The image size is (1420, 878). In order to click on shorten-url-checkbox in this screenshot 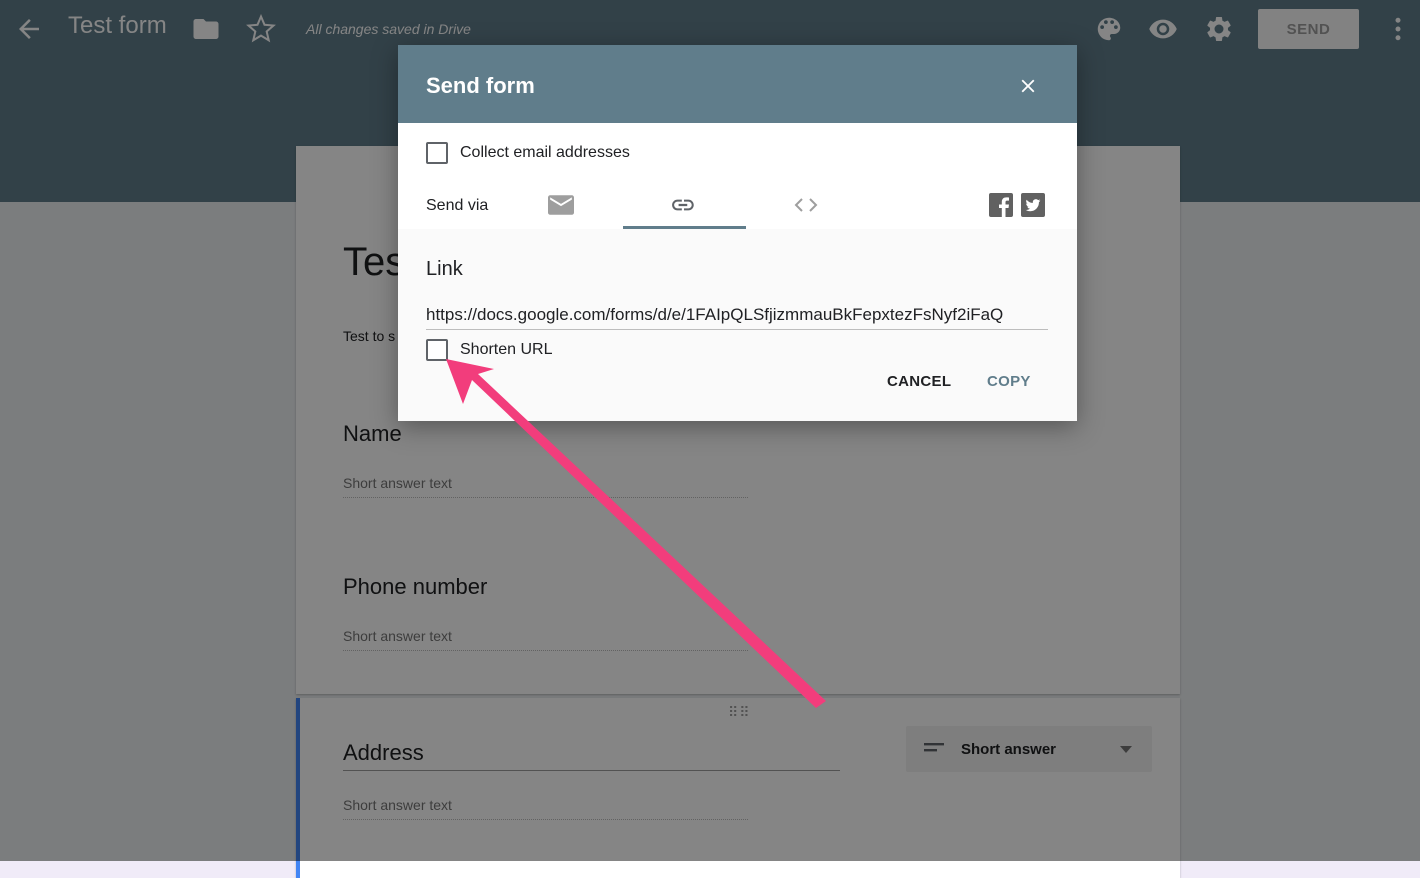, I will do `click(437, 350)`.